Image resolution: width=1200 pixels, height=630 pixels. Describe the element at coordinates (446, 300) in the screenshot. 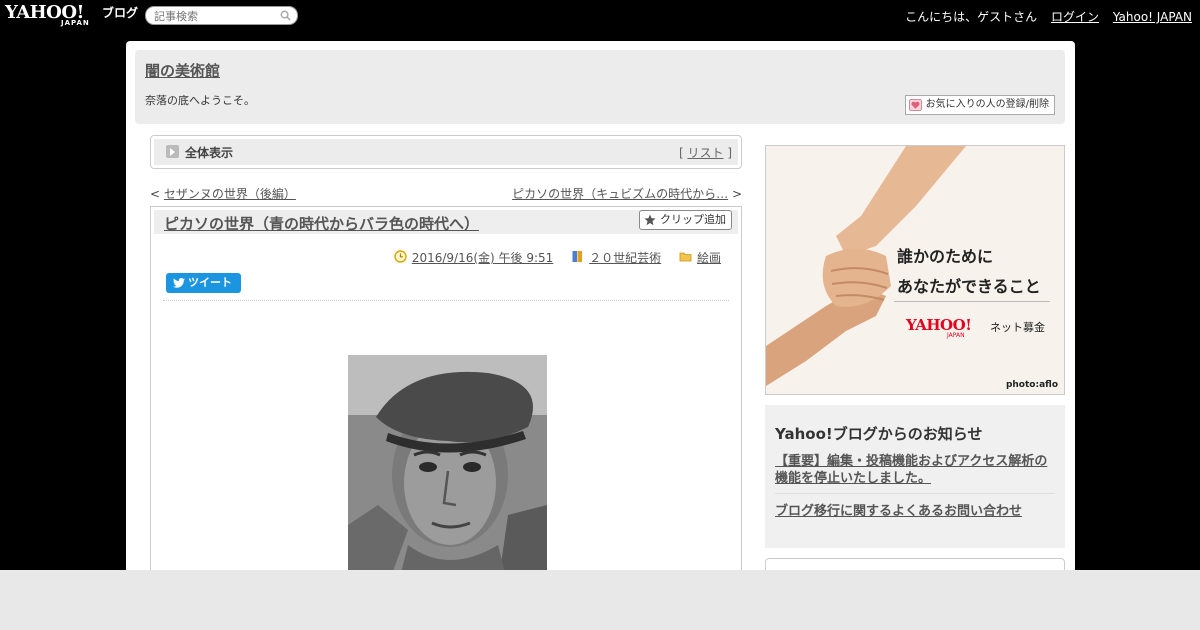

I see `divider` at that location.